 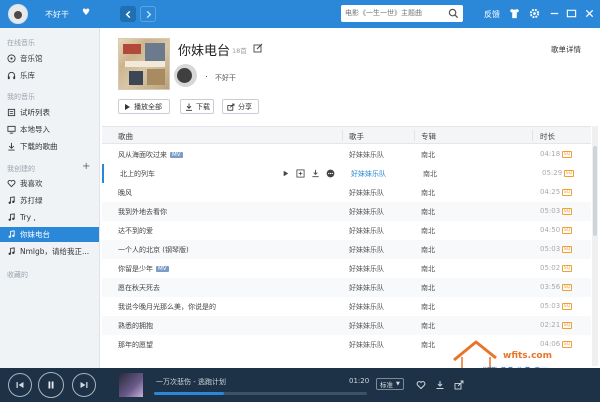 What do you see at coordinates (395, 13) in the screenshot?
I see `search-input` at bounding box center [395, 13].